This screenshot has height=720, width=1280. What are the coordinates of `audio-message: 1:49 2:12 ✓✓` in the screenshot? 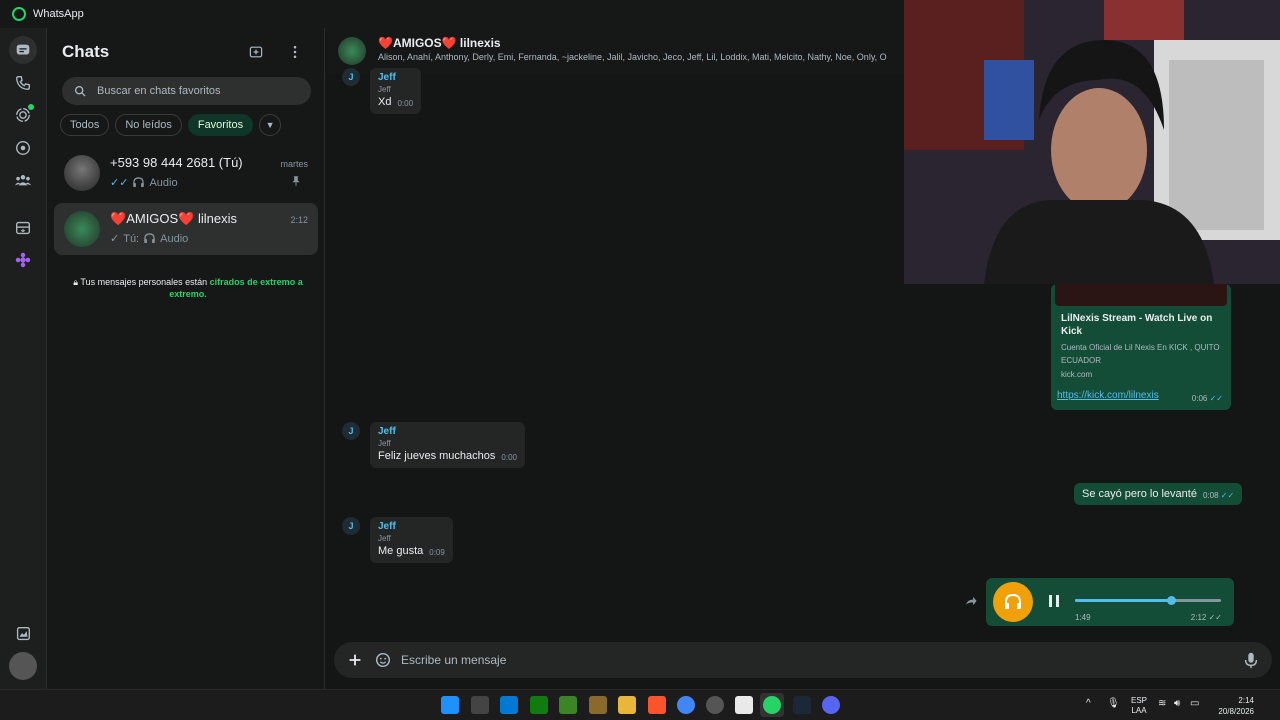 It's located at (1110, 602).